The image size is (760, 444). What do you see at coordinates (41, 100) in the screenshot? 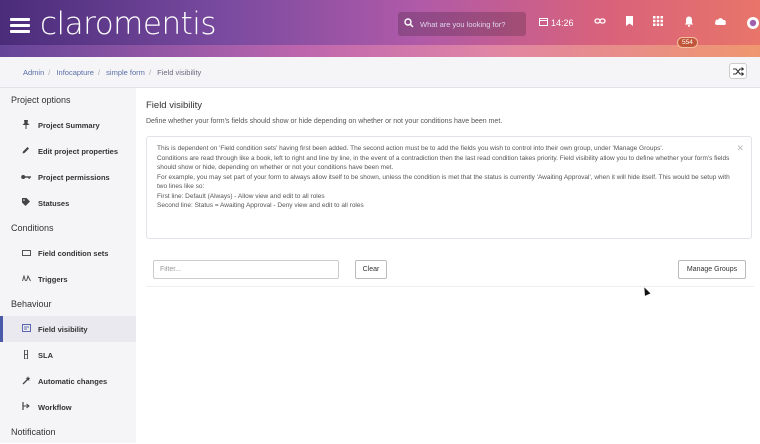
I see `sidebar-section-project-options: Project options` at bounding box center [41, 100].